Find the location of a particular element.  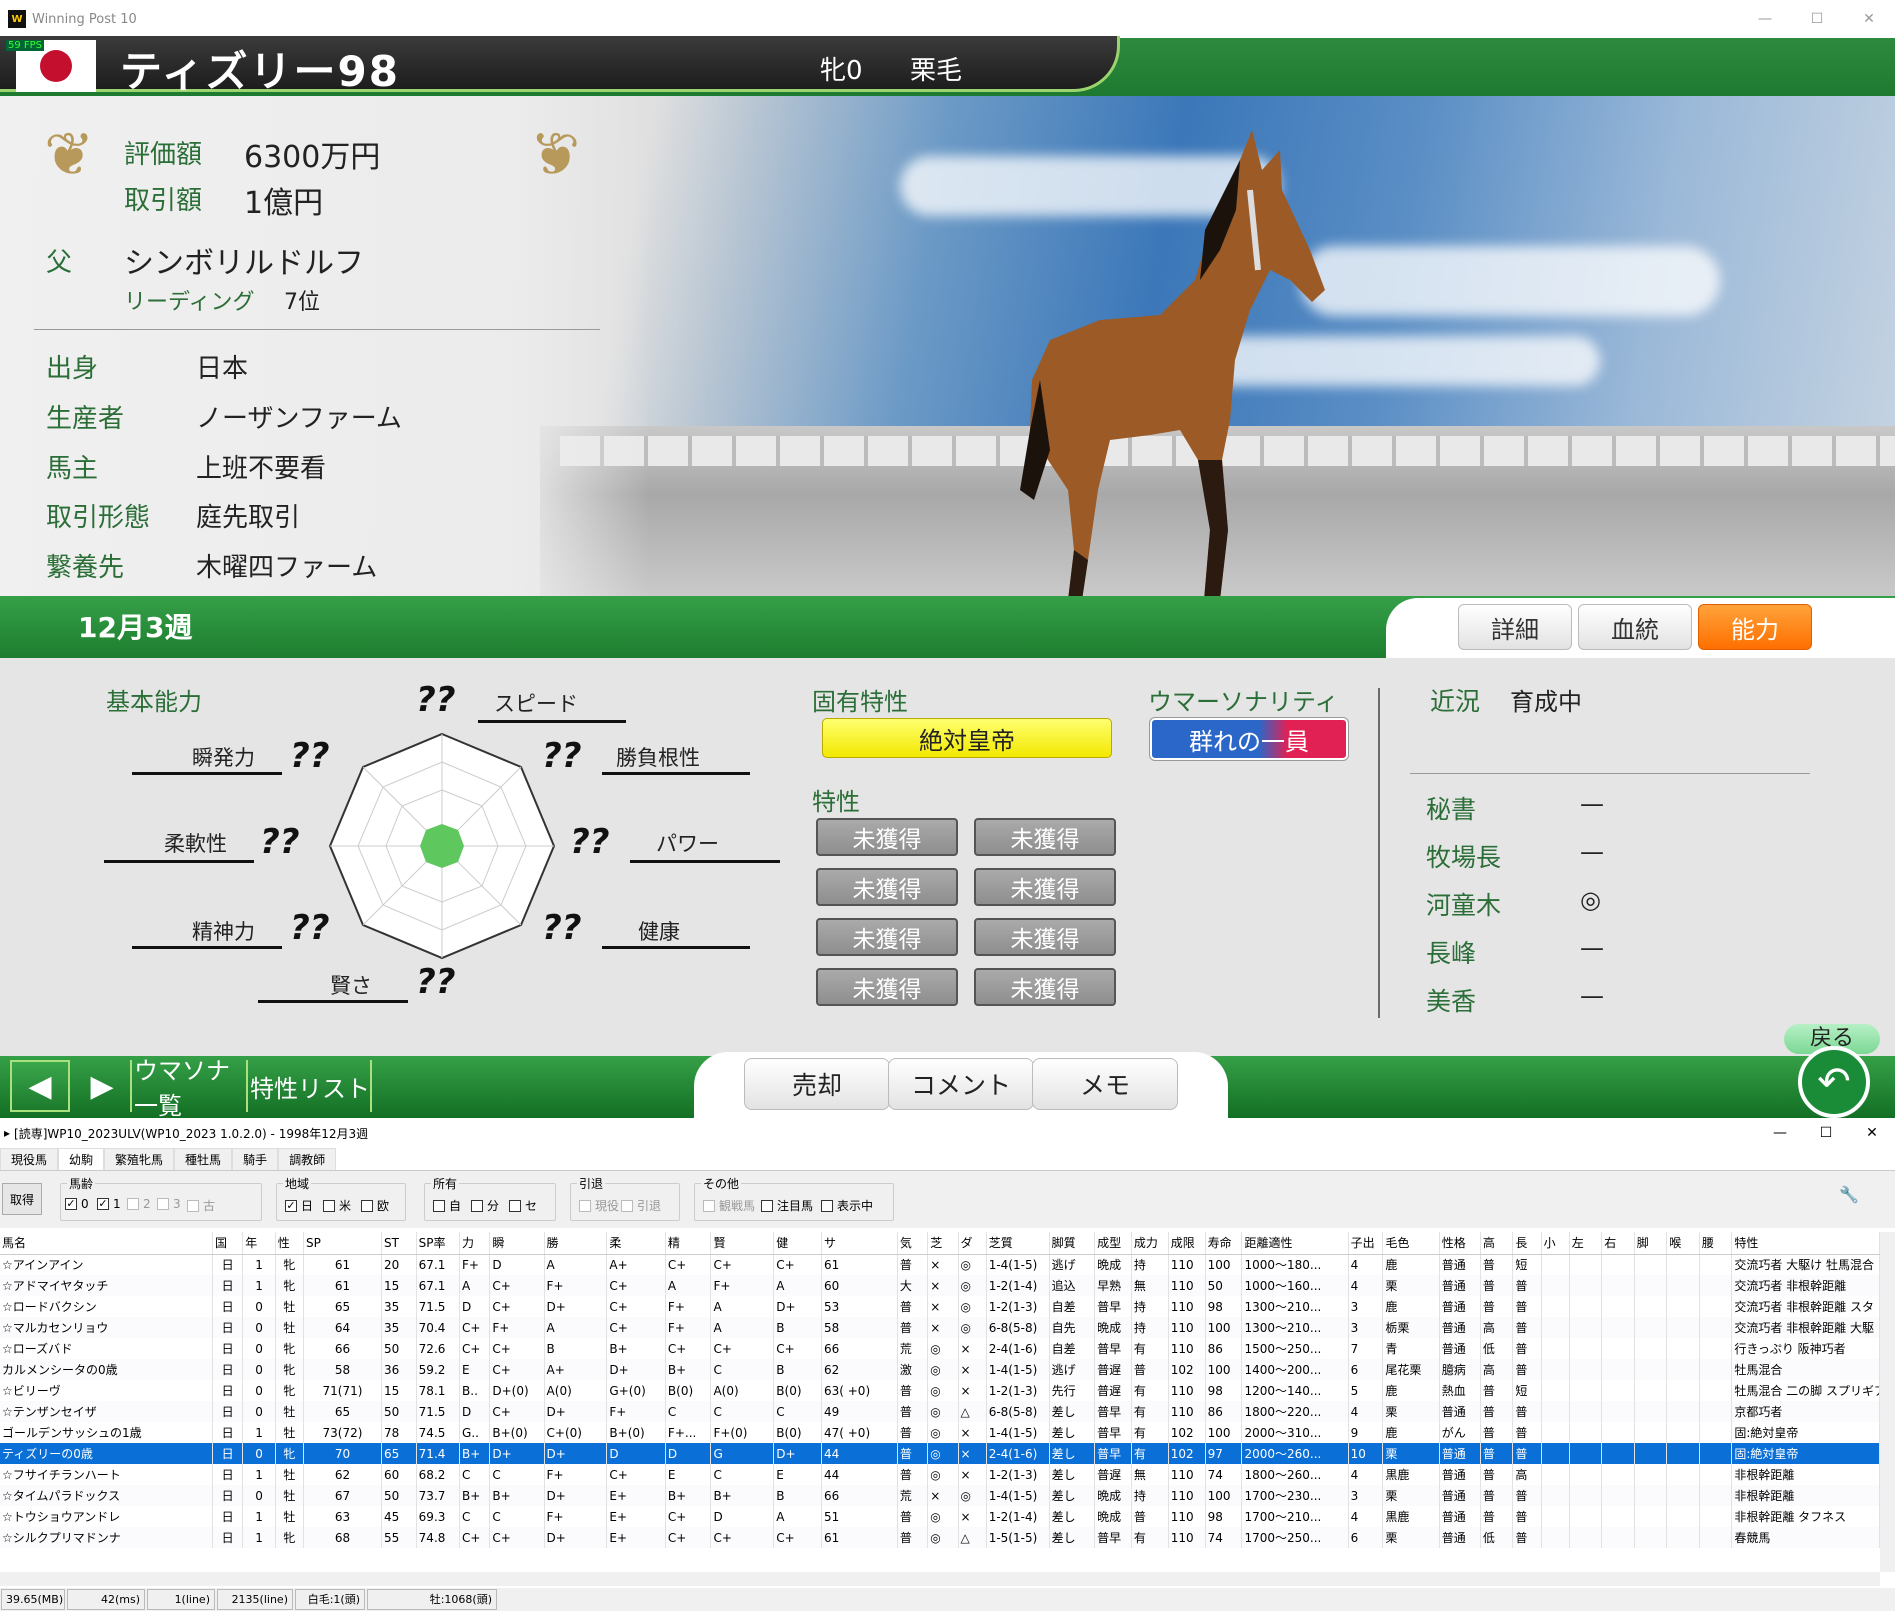

comment-button: コメント is located at coordinates (961, 1084).